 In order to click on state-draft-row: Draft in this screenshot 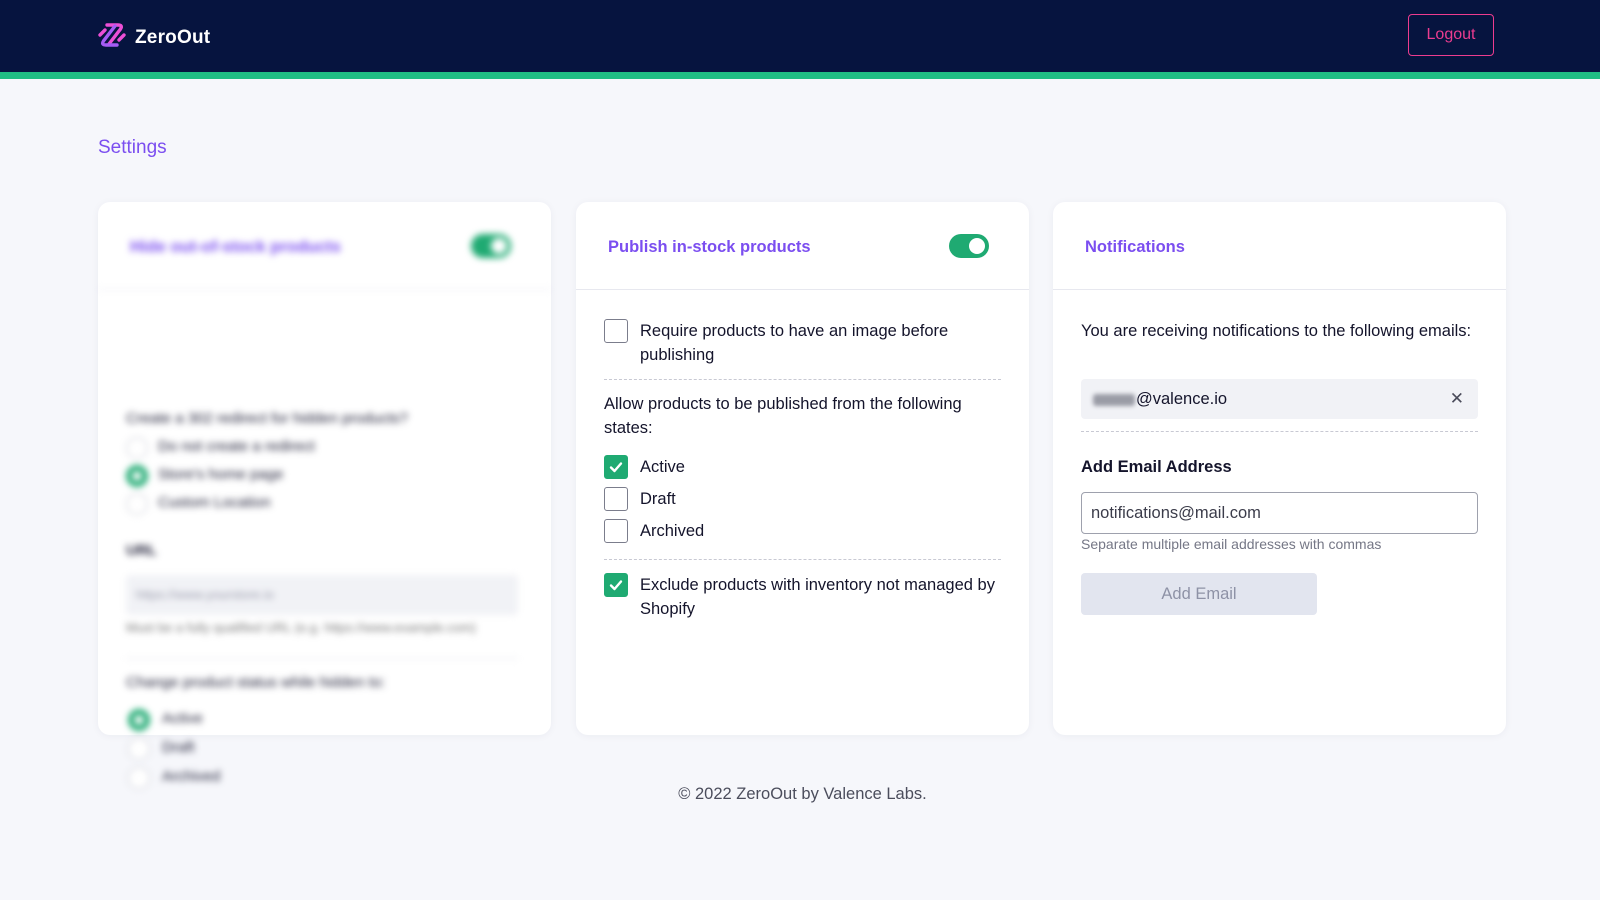, I will do `click(640, 499)`.